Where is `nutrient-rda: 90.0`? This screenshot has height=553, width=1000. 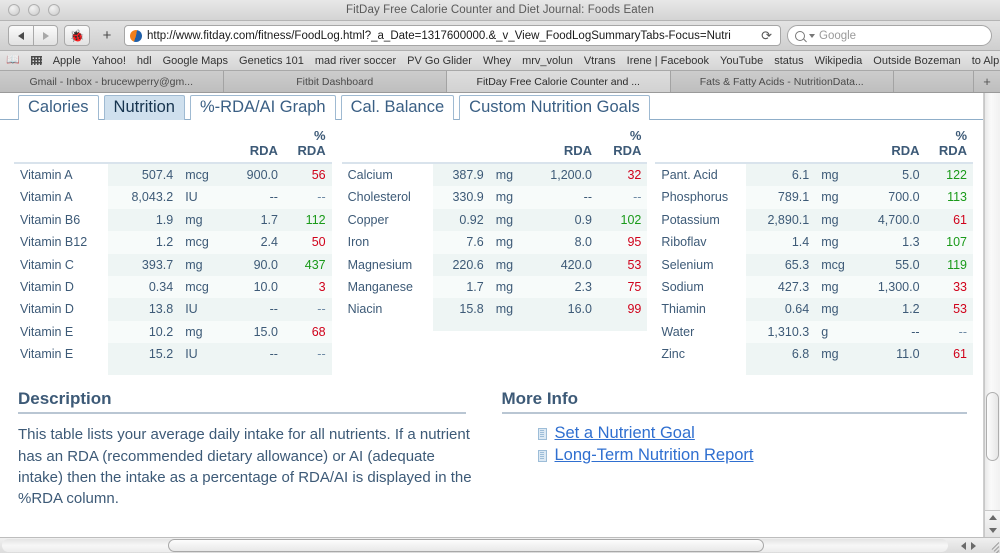
nutrient-rda: 90.0 is located at coordinates (253, 264).